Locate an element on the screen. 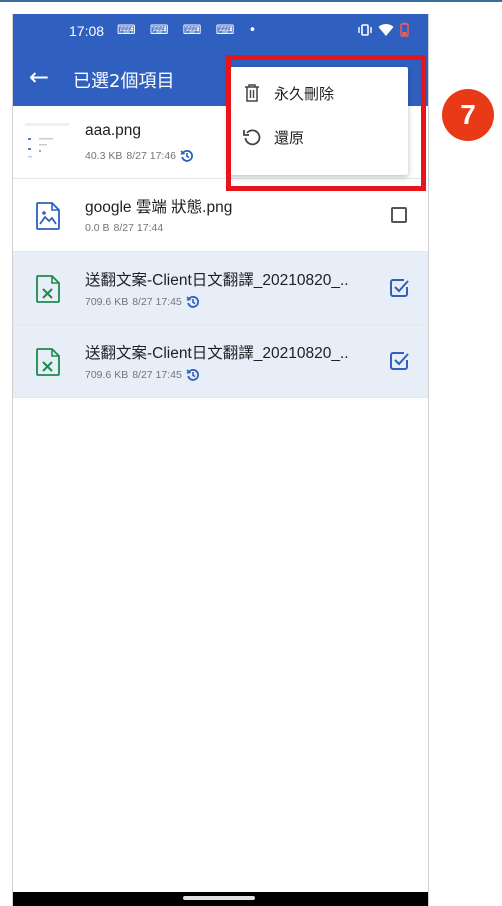 This screenshot has width=502, height=906. notification-icons: ⌨ ⌨ ⌨ ⌨ • is located at coordinates (189, 30).